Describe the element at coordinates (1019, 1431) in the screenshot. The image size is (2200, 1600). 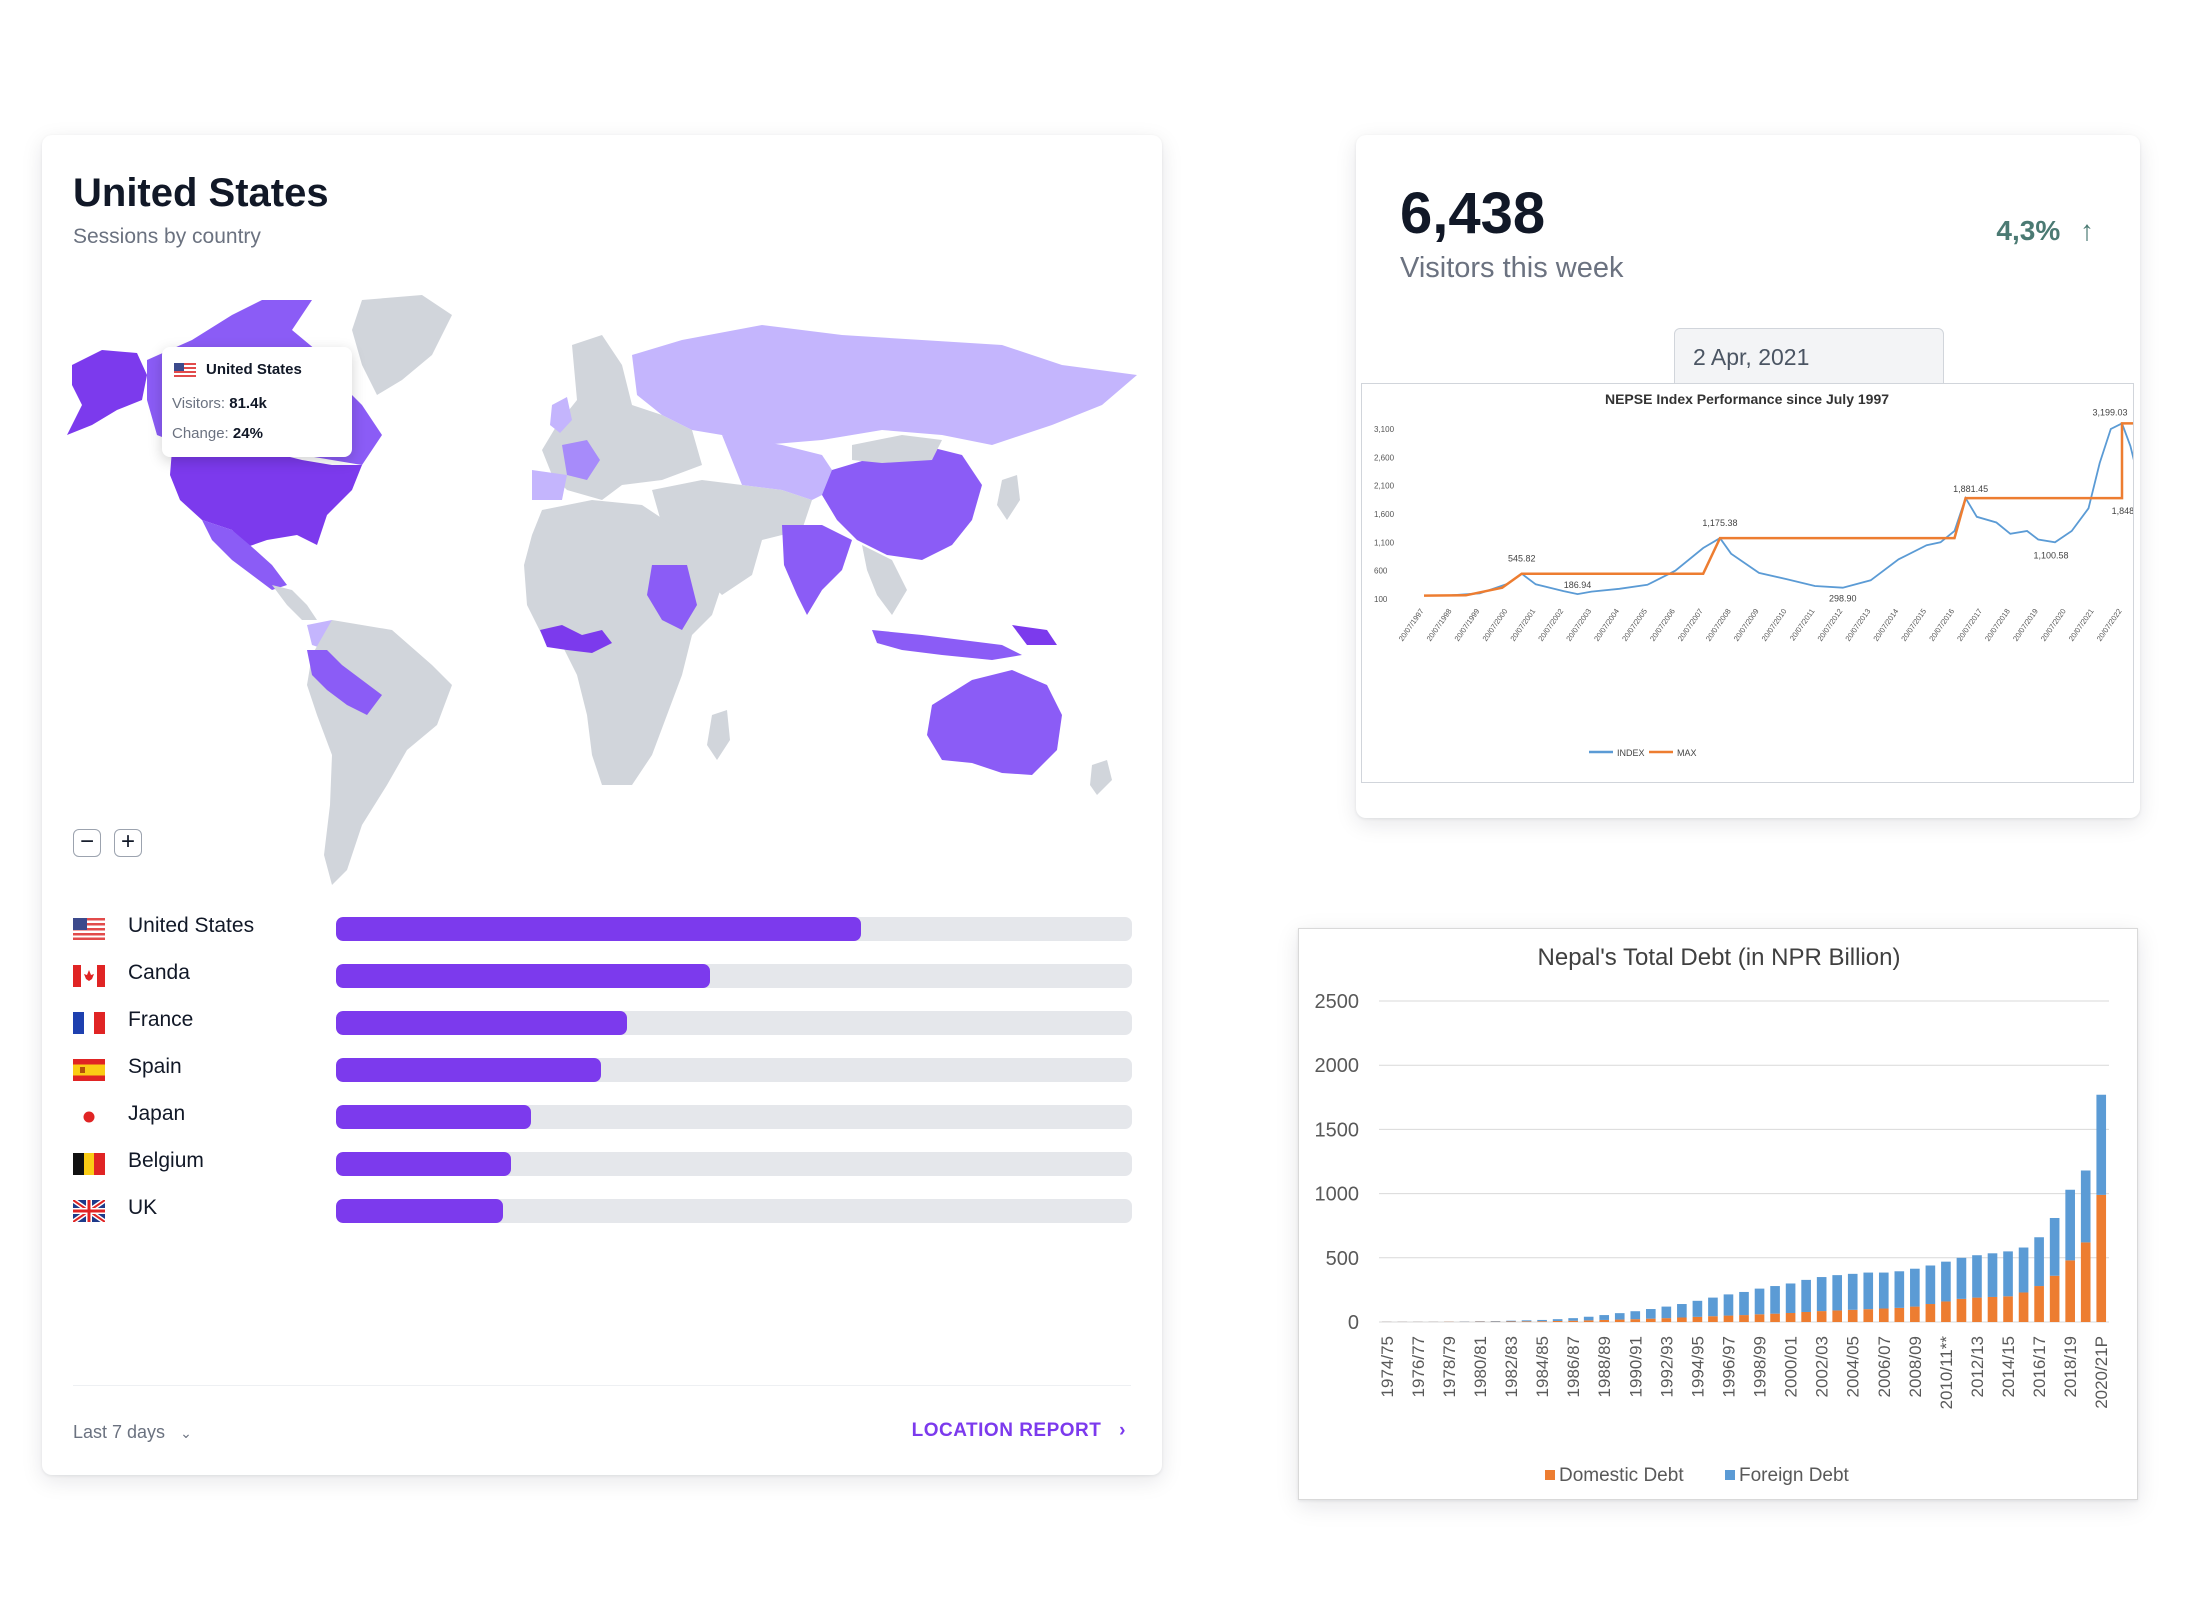
I see `location-report-link: LOCATION REPORT ›` at that location.